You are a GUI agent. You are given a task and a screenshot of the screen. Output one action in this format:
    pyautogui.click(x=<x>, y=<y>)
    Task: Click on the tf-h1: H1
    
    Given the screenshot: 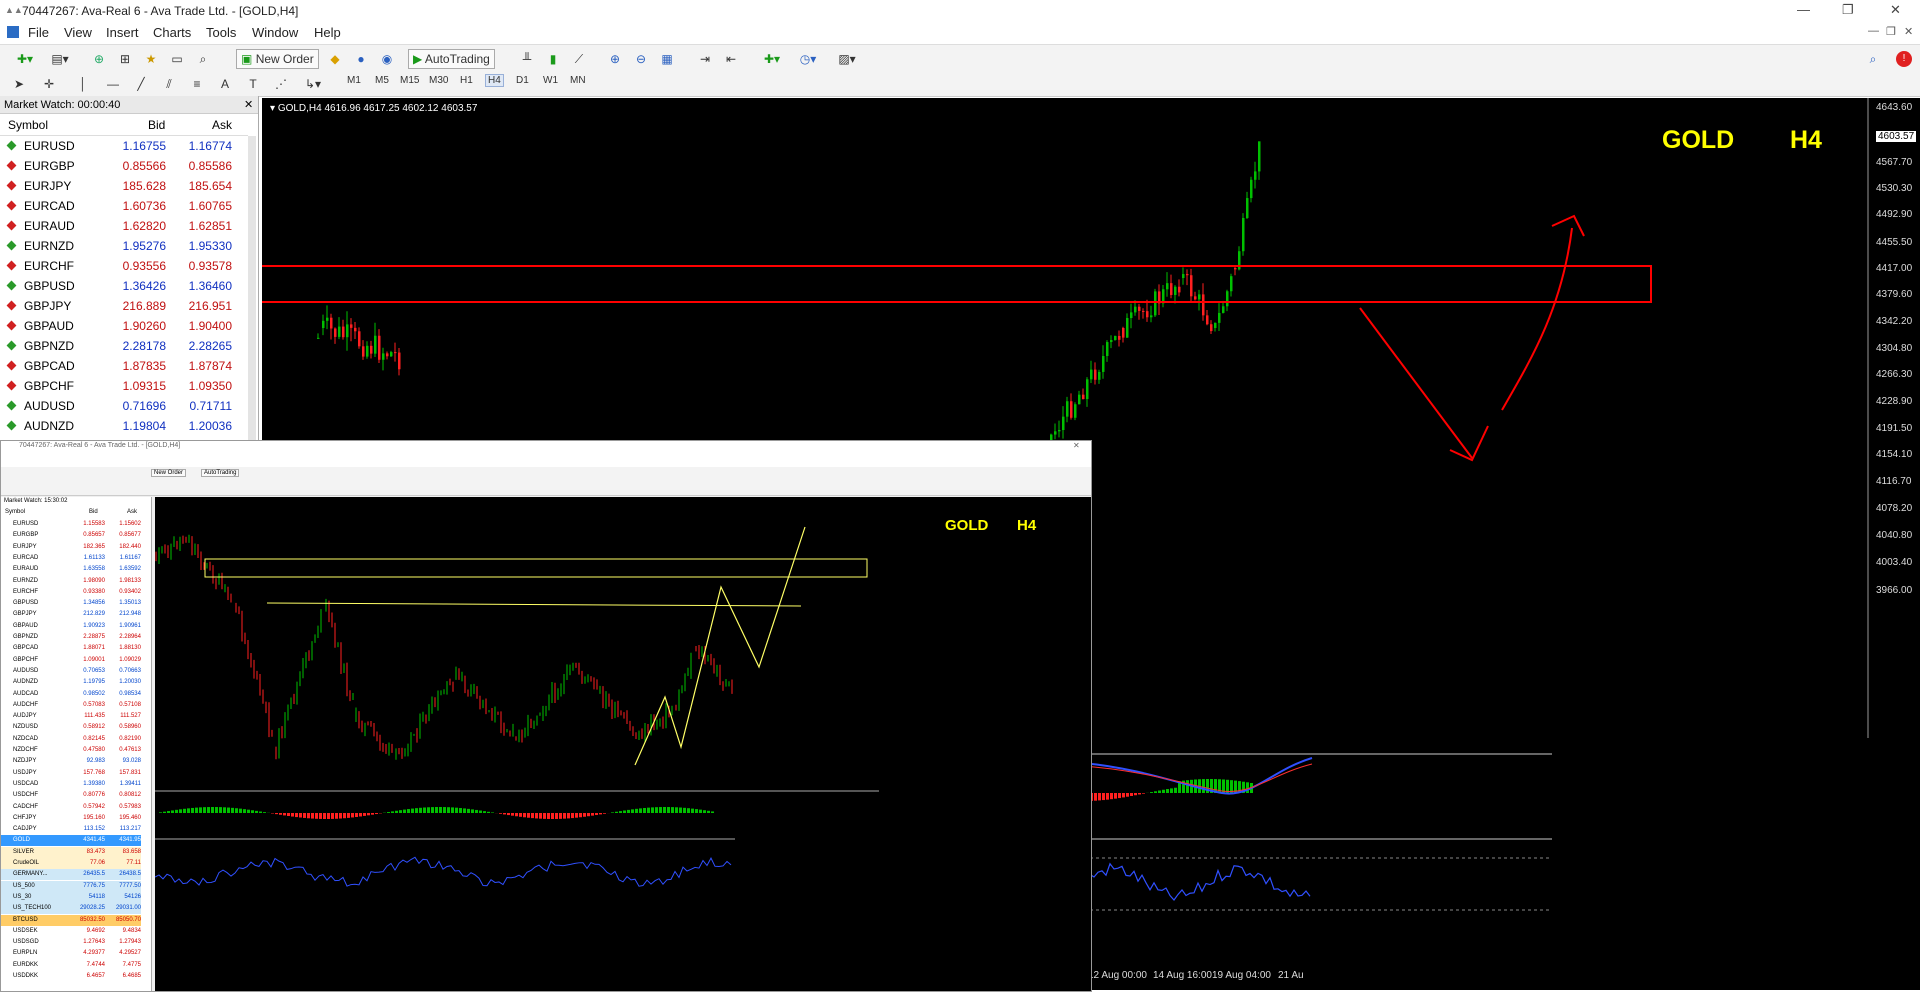 What is the action you would take?
    pyautogui.click(x=466, y=80)
    